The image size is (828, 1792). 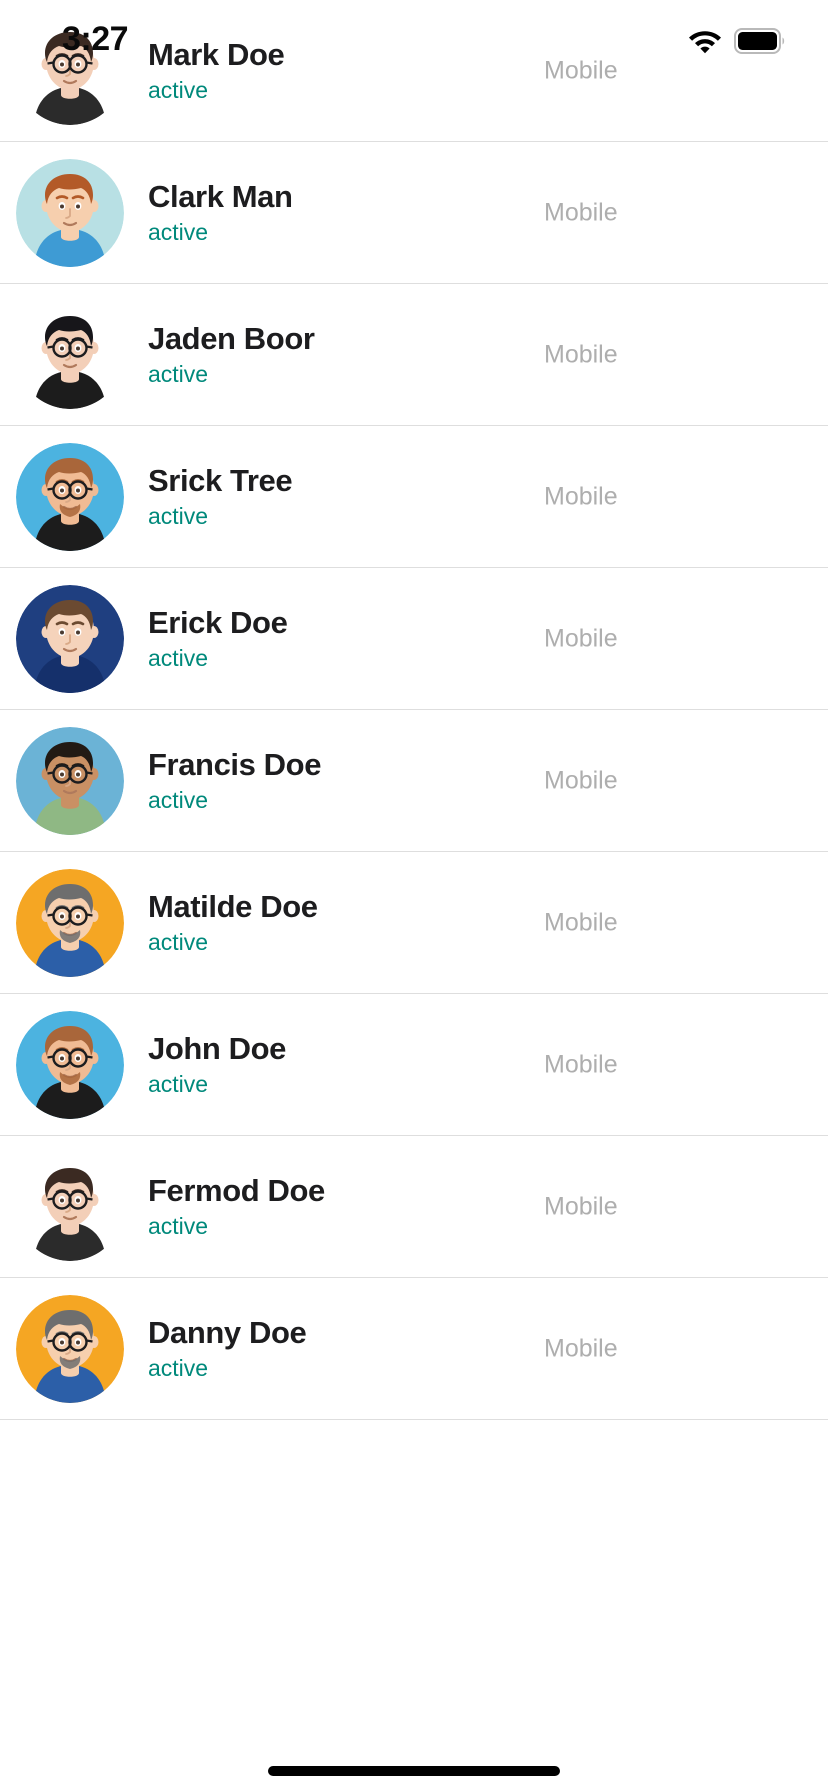 What do you see at coordinates (318, 1348) in the screenshot?
I see `contact-text: Danny Doe active` at bounding box center [318, 1348].